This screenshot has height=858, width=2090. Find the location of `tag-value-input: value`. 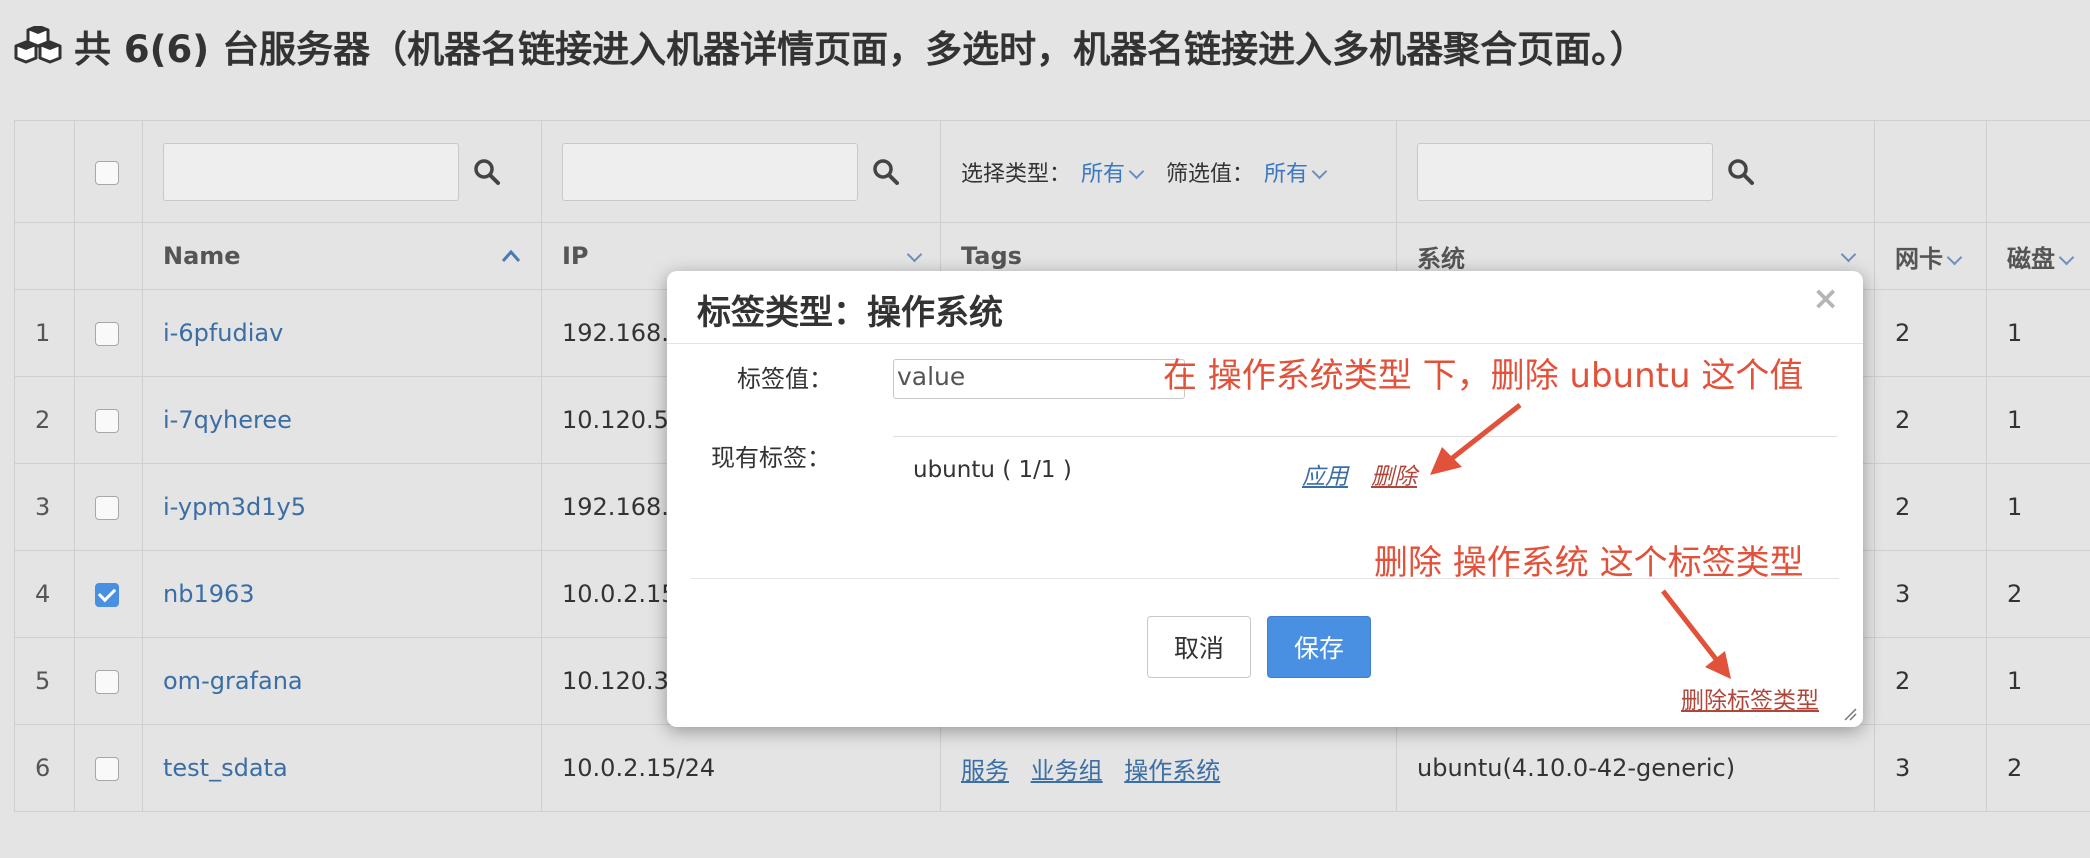

tag-value-input: value is located at coordinates (1039, 379).